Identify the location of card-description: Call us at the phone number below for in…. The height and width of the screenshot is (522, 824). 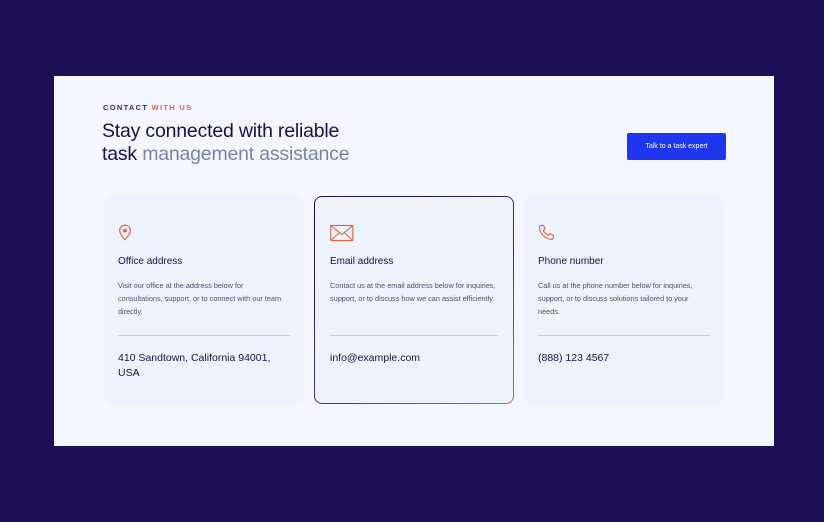
(615, 298).